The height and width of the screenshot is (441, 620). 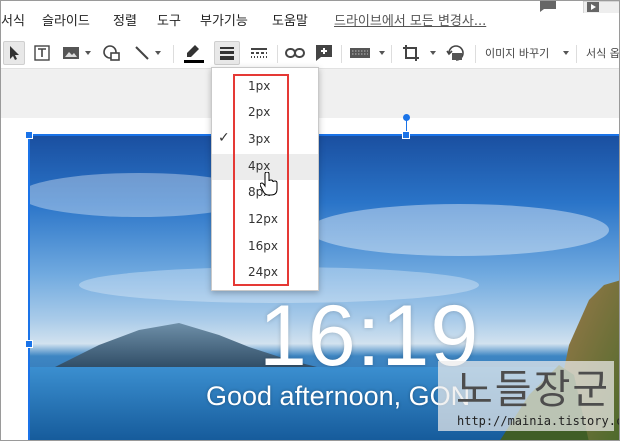 I want to click on weight-option-label: 1px, so click(x=259, y=86).